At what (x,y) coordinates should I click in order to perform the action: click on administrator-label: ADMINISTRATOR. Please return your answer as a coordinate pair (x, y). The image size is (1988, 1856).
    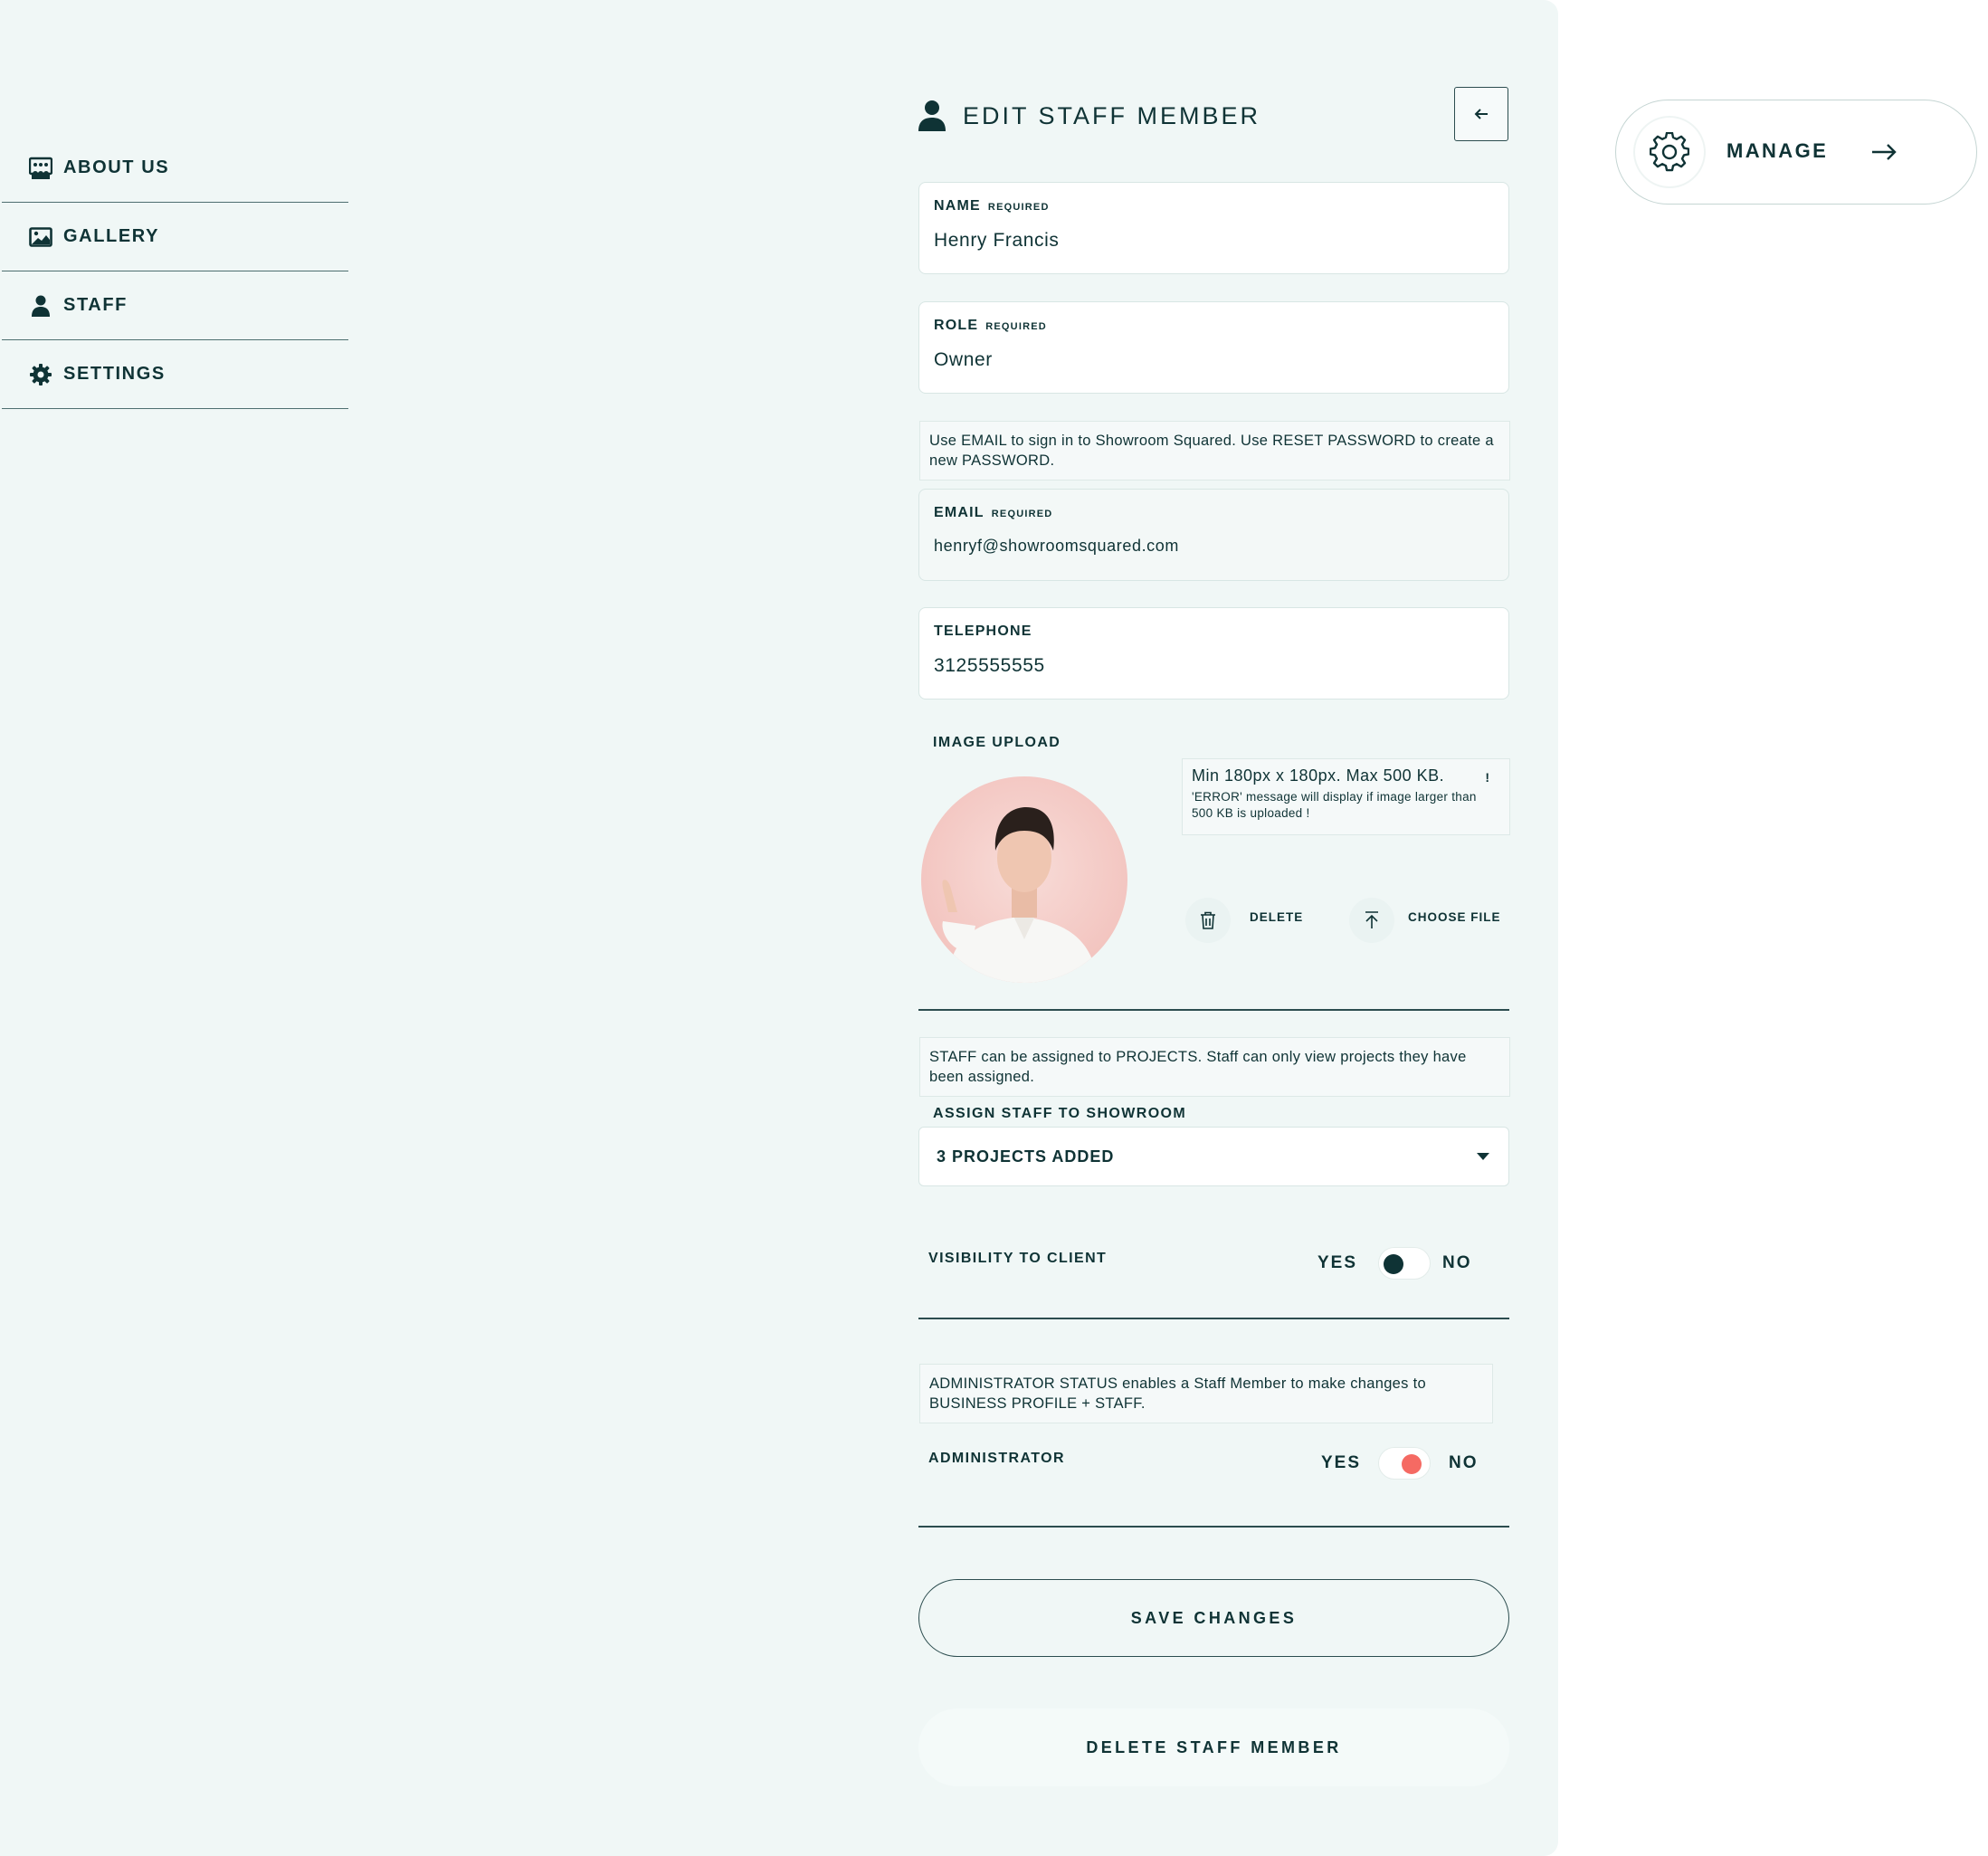
    Looking at the image, I should click on (996, 1458).